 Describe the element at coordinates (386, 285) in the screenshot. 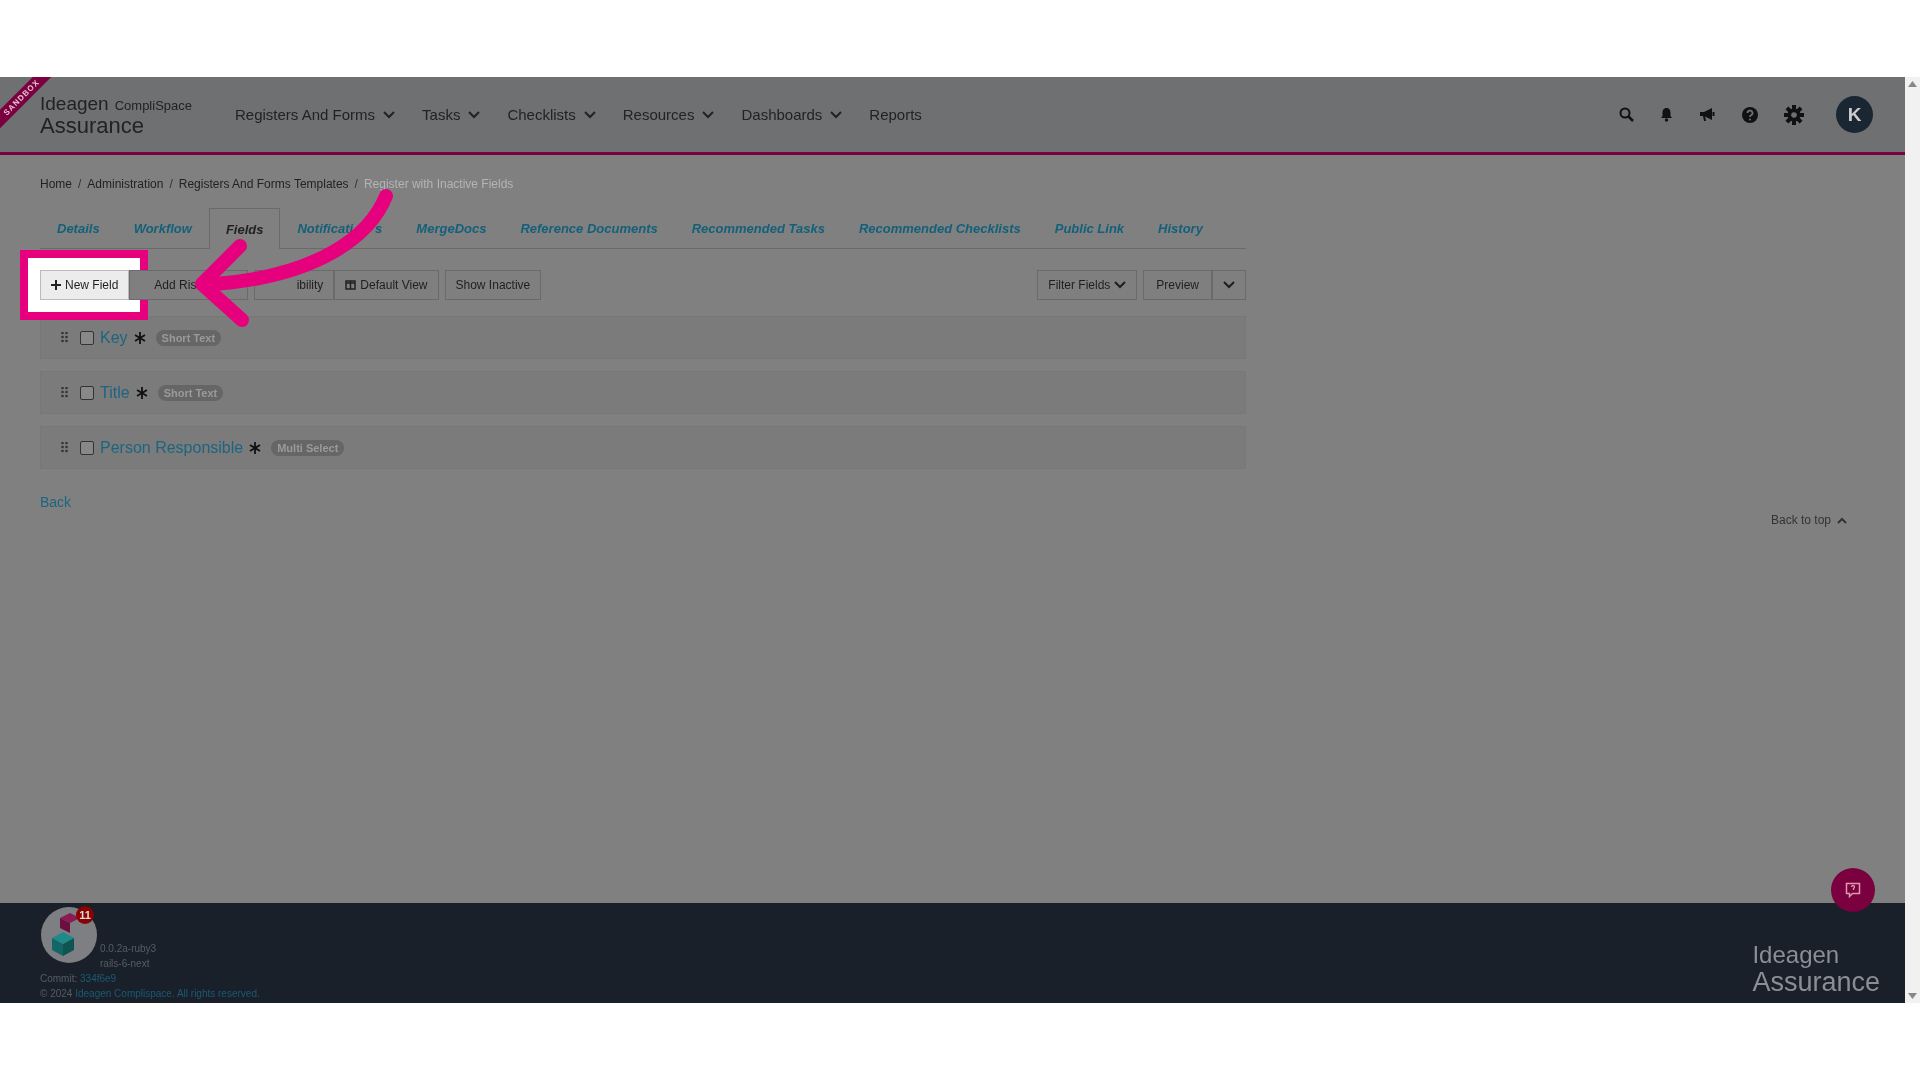

I see `toolbar-button: Default View` at that location.